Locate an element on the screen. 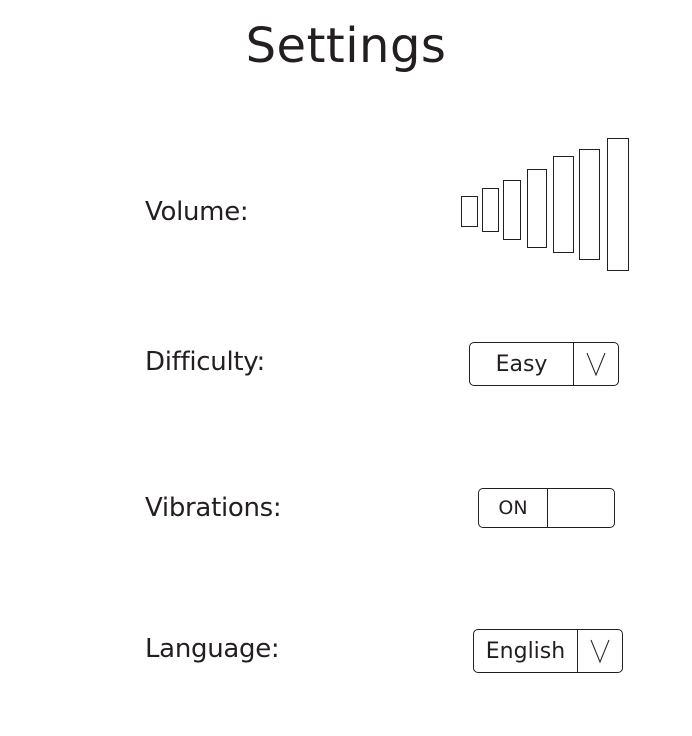 The width and height of the screenshot is (692, 736). vibrations-toggle-on: ON is located at coordinates (513, 508).